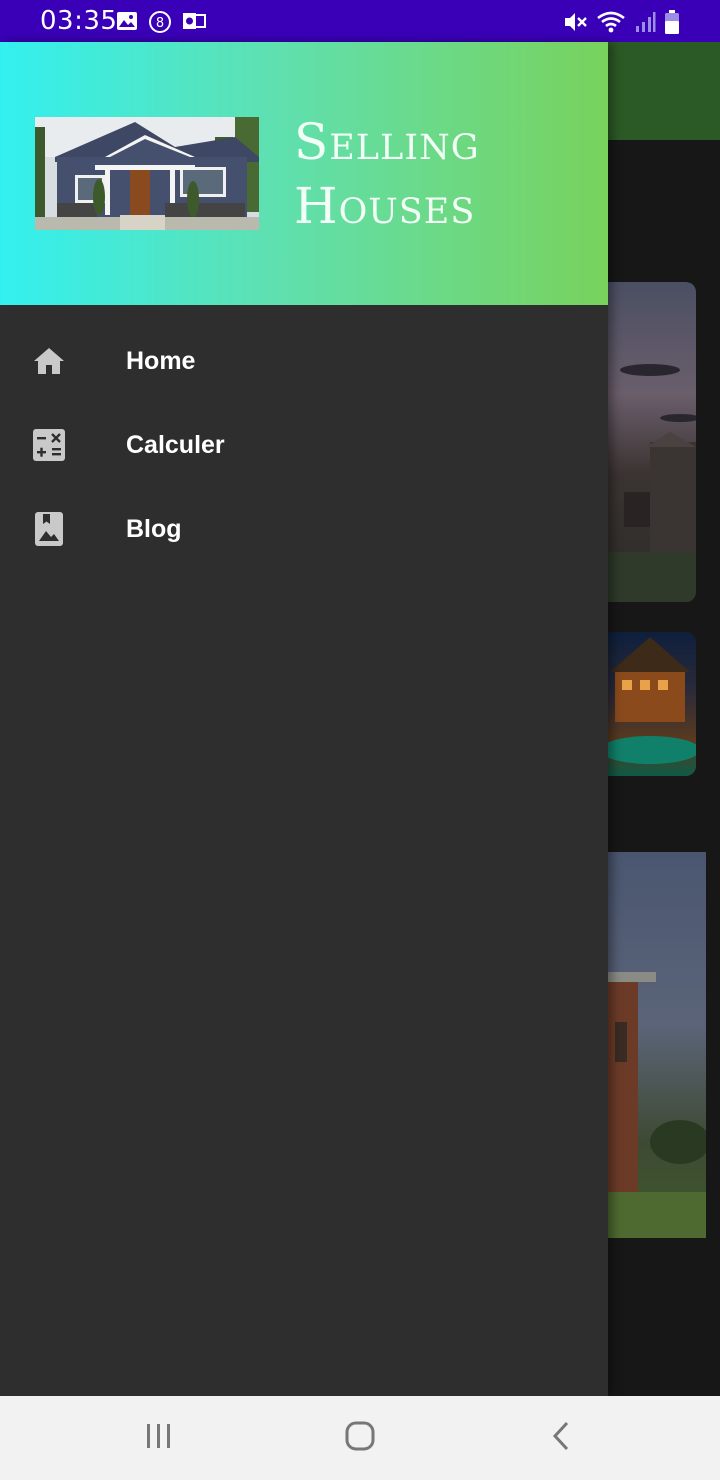  I want to click on svg-text: 8, so click(160, 23).